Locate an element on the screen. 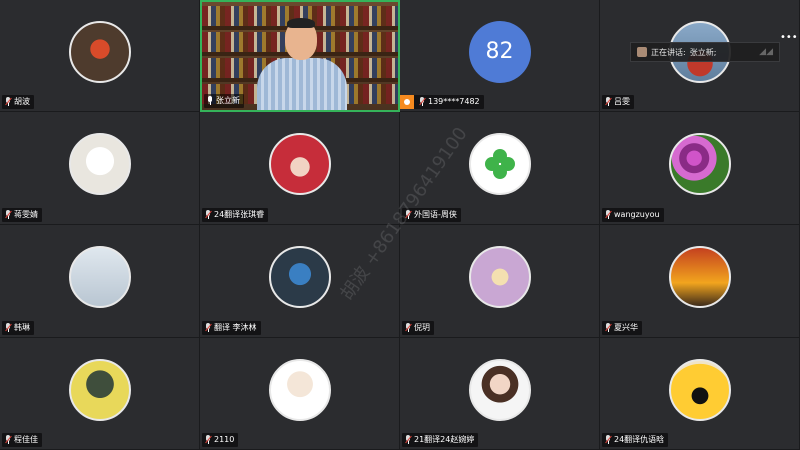 The height and width of the screenshot is (450, 800). participant-tile: 24翻译张琪睿 is located at coordinates (300, 168).